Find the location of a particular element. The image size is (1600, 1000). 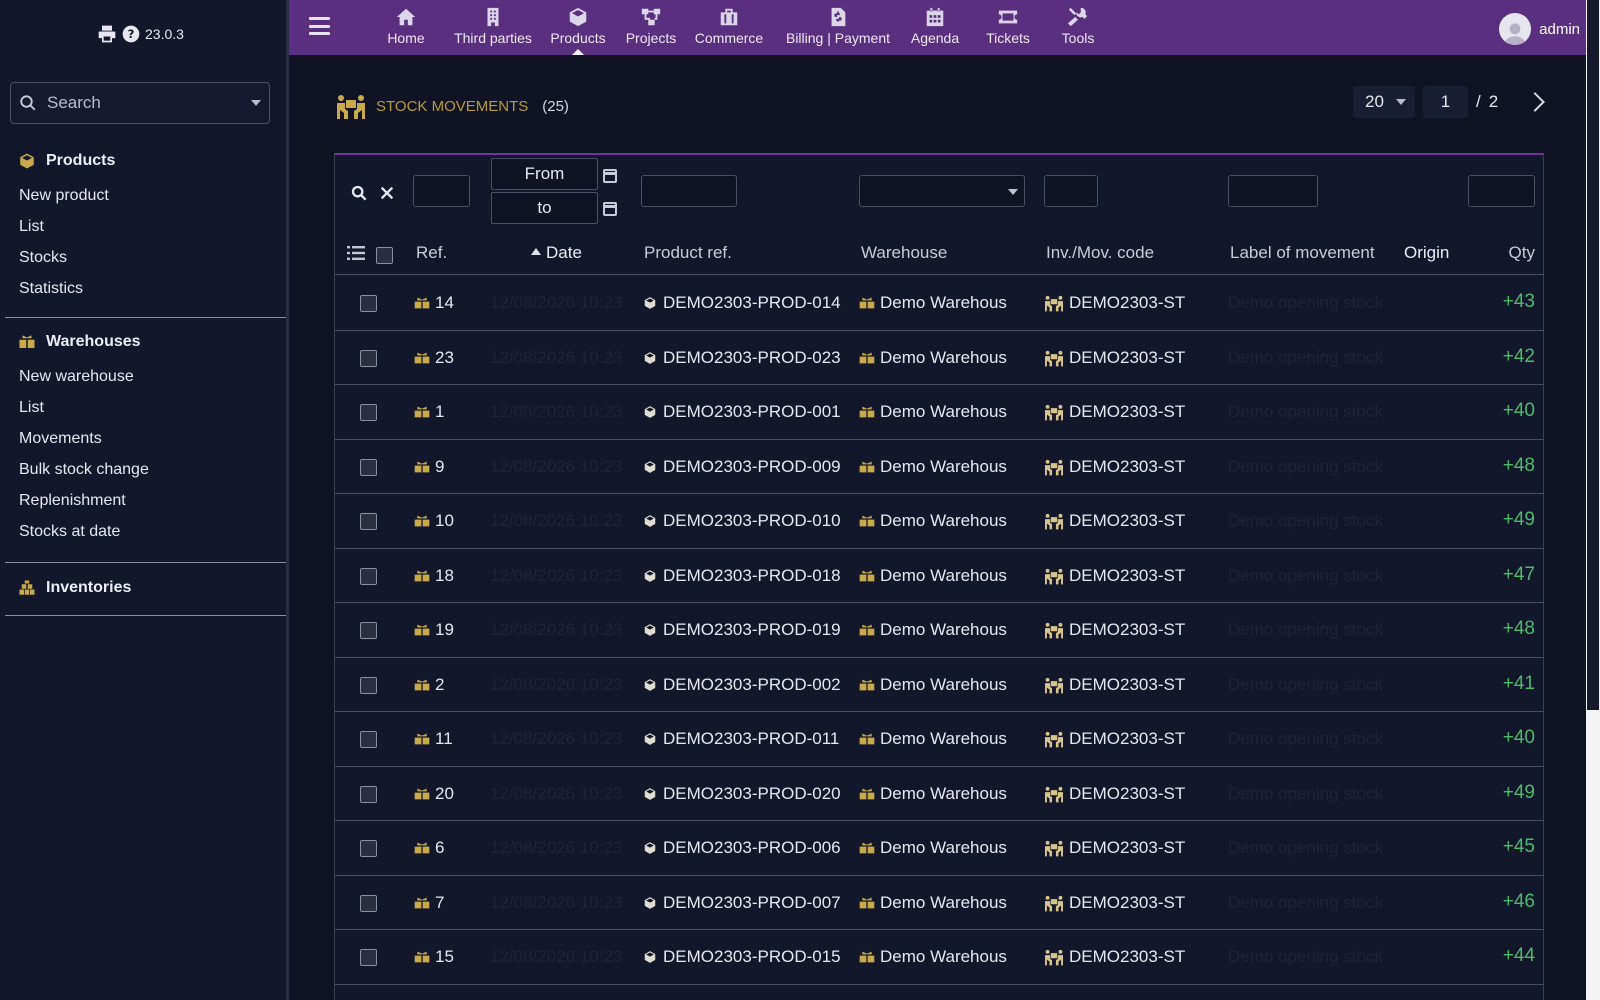

menu-head-warehouses: Warehouses is located at coordinates (143, 342).